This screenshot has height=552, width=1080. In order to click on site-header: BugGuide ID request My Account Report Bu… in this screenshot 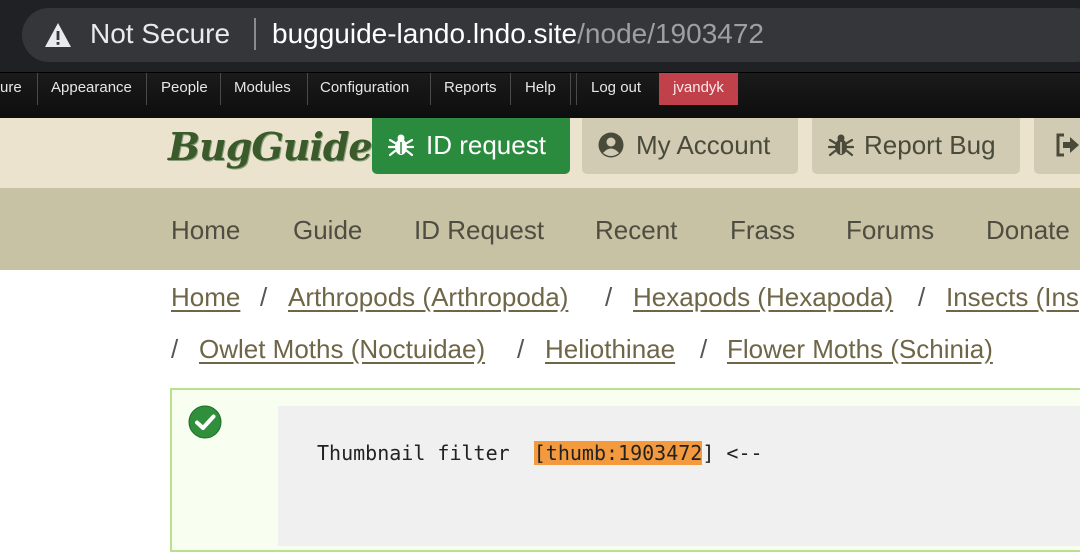, I will do `click(540, 153)`.